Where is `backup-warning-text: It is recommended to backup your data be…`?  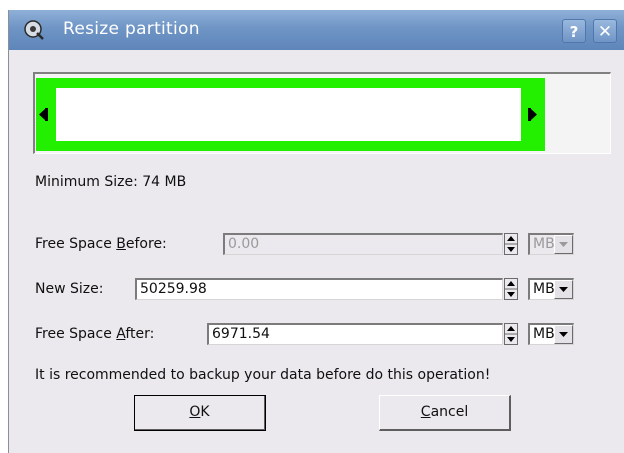 backup-warning-text: It is recommended to backup your data be… is located at coordinates (263, 375).